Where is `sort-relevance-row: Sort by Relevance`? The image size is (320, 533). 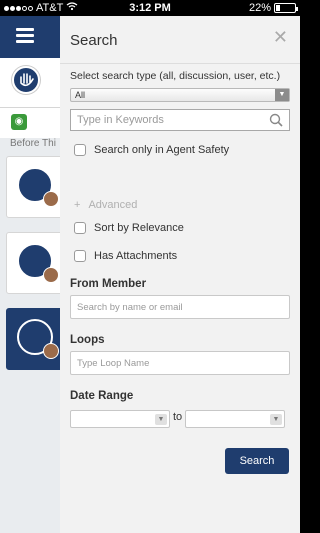 sort-relevance-row: Sort by Relevance is located at coordinates (129, 228).